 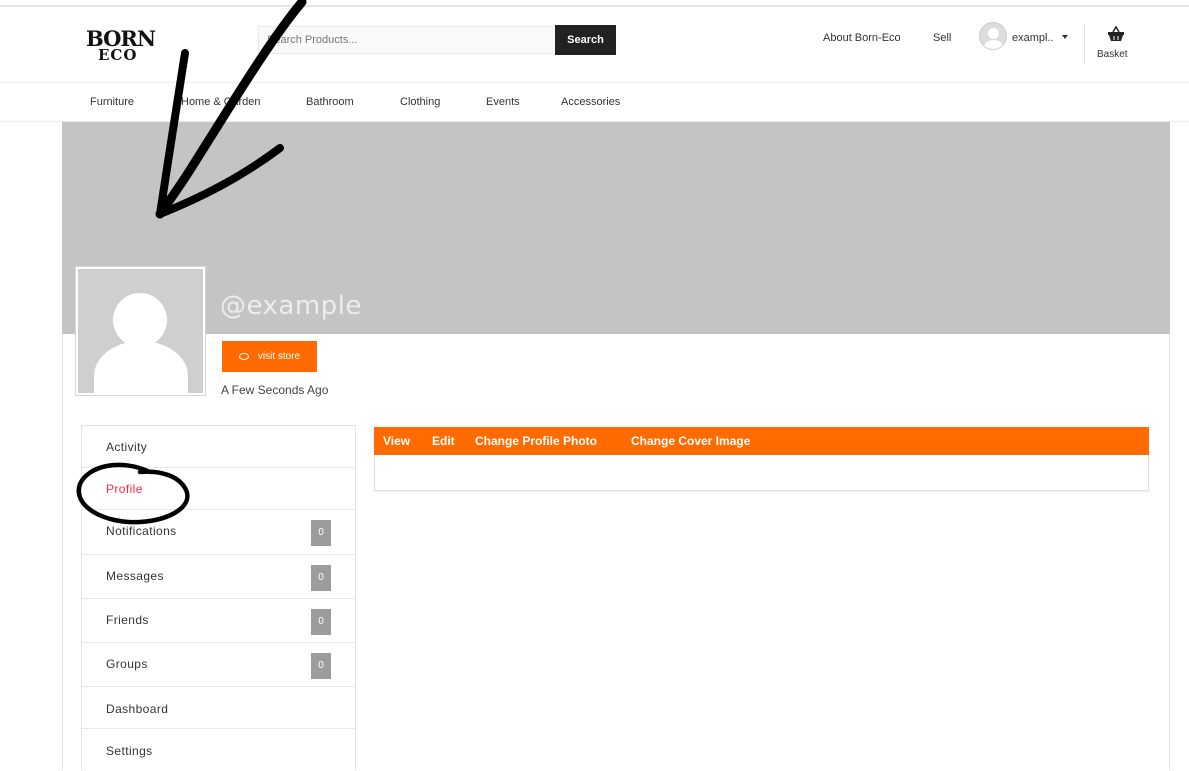 What do you see at coordinates (1112, 54) in the screenshot?
I see `basket-label: Basket` at bounding box center [1112, 54].